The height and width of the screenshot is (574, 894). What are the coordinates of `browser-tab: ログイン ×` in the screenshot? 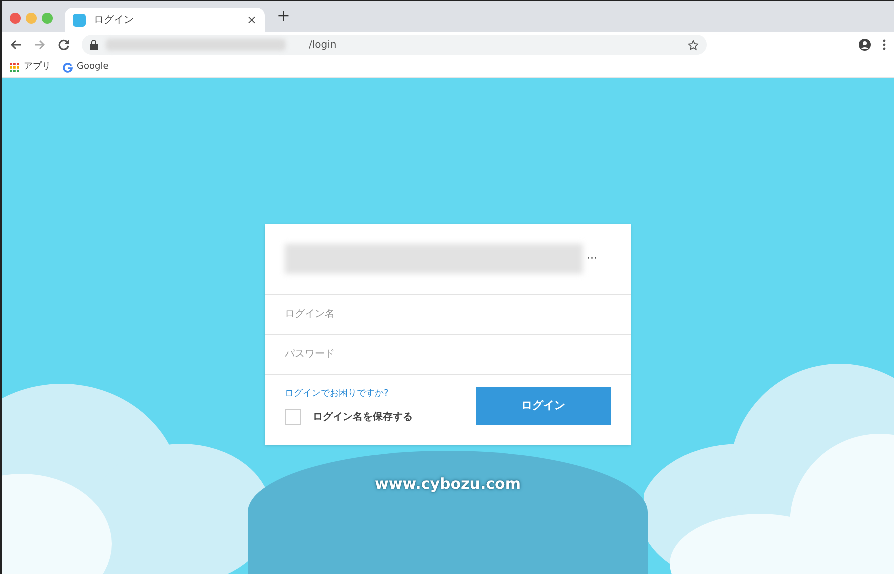 It's located at (165, 20).